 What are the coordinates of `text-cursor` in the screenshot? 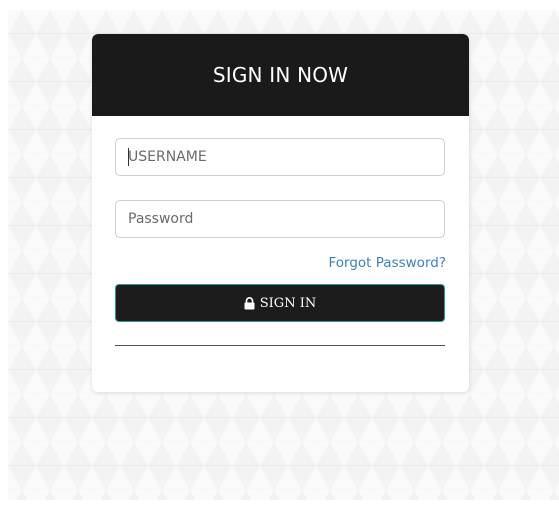 It's located at (128, 157).